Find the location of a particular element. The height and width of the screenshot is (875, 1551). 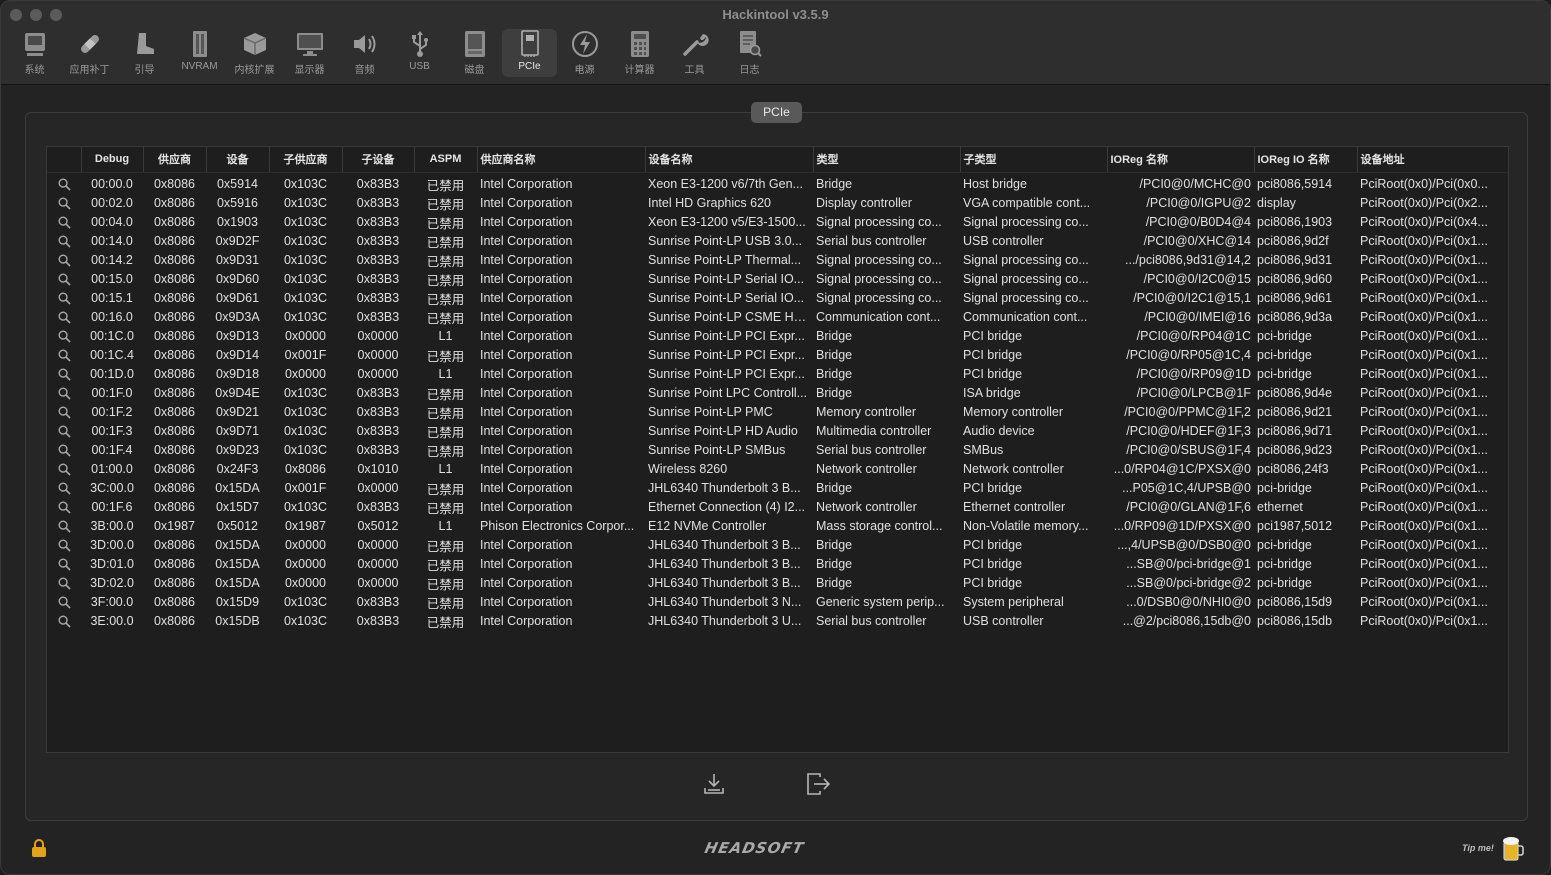

tool-disk-button: 磁盘 is located at coordinates (474, 53).